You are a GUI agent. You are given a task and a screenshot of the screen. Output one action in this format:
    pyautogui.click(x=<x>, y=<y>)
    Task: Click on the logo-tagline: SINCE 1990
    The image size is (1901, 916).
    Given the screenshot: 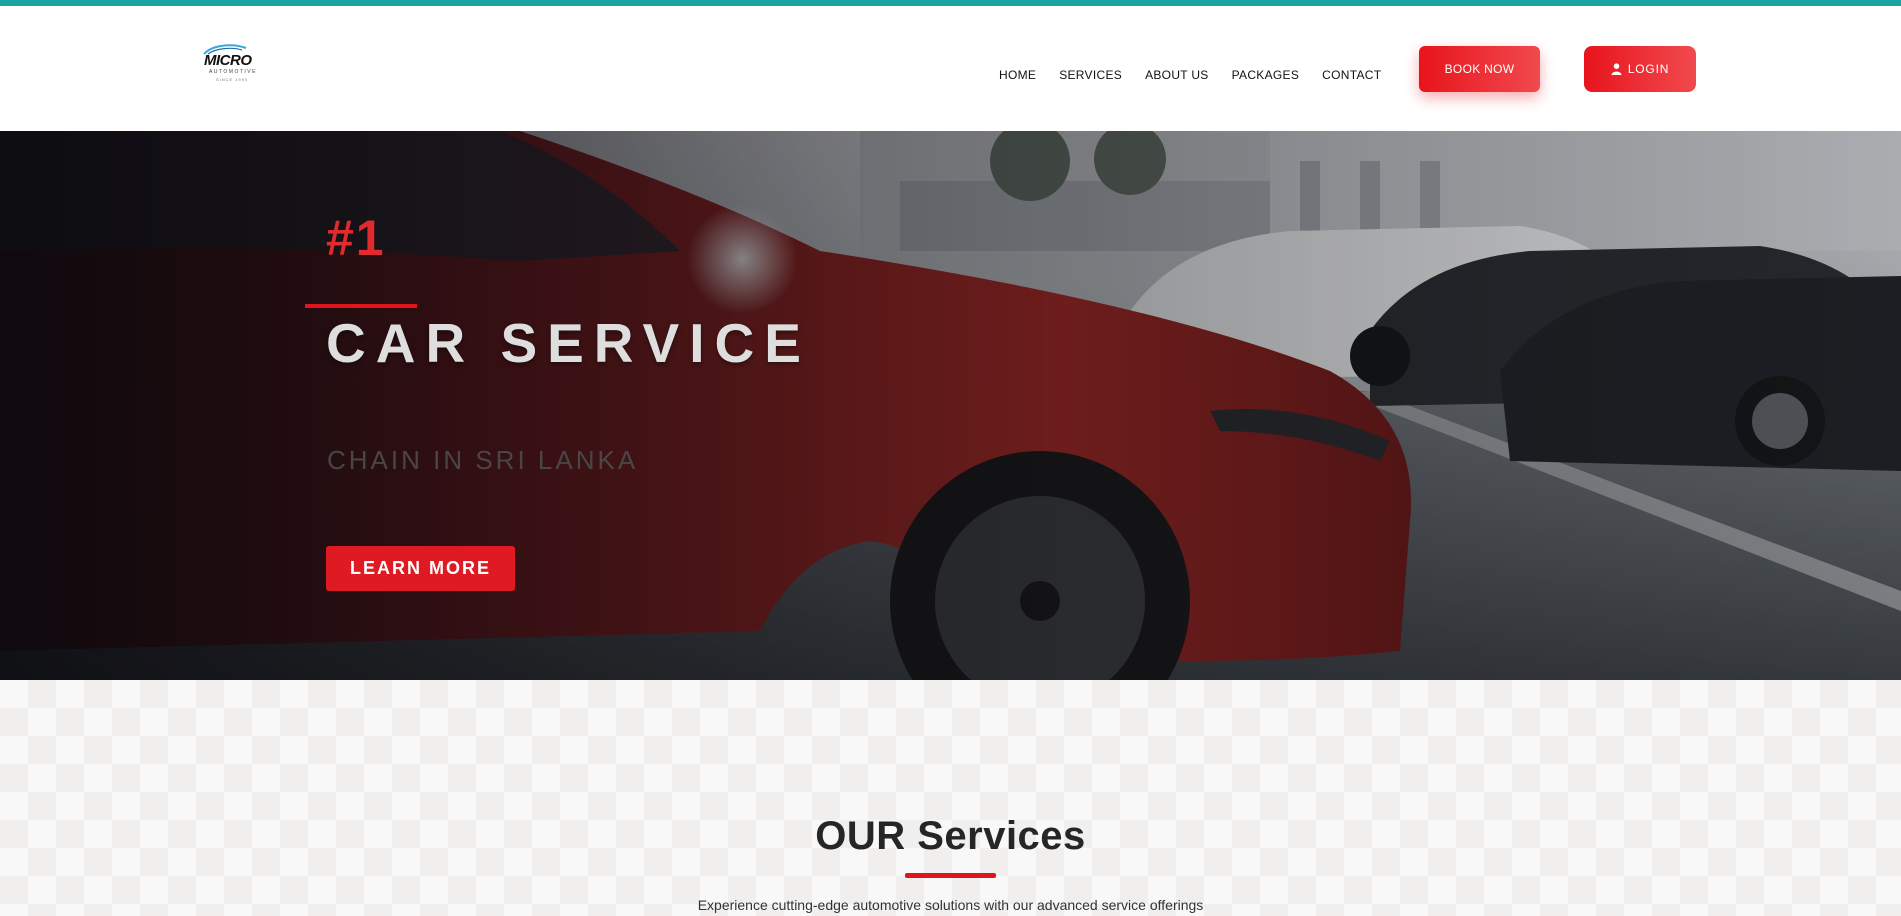 What is the action you would take?
    pyautogui.click(x=232, y=79)
    